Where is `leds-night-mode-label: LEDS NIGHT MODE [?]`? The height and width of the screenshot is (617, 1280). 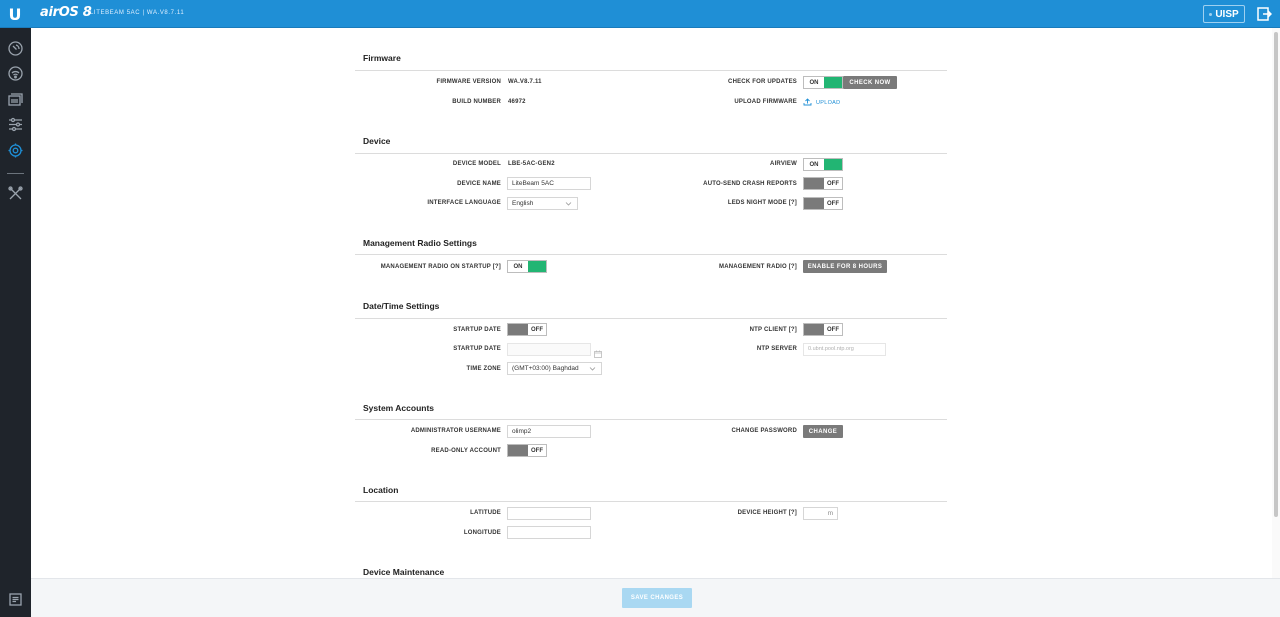 leds-night-mode-label: LEDS NIGHT MODE [?] is located at coordinates (762, 203).